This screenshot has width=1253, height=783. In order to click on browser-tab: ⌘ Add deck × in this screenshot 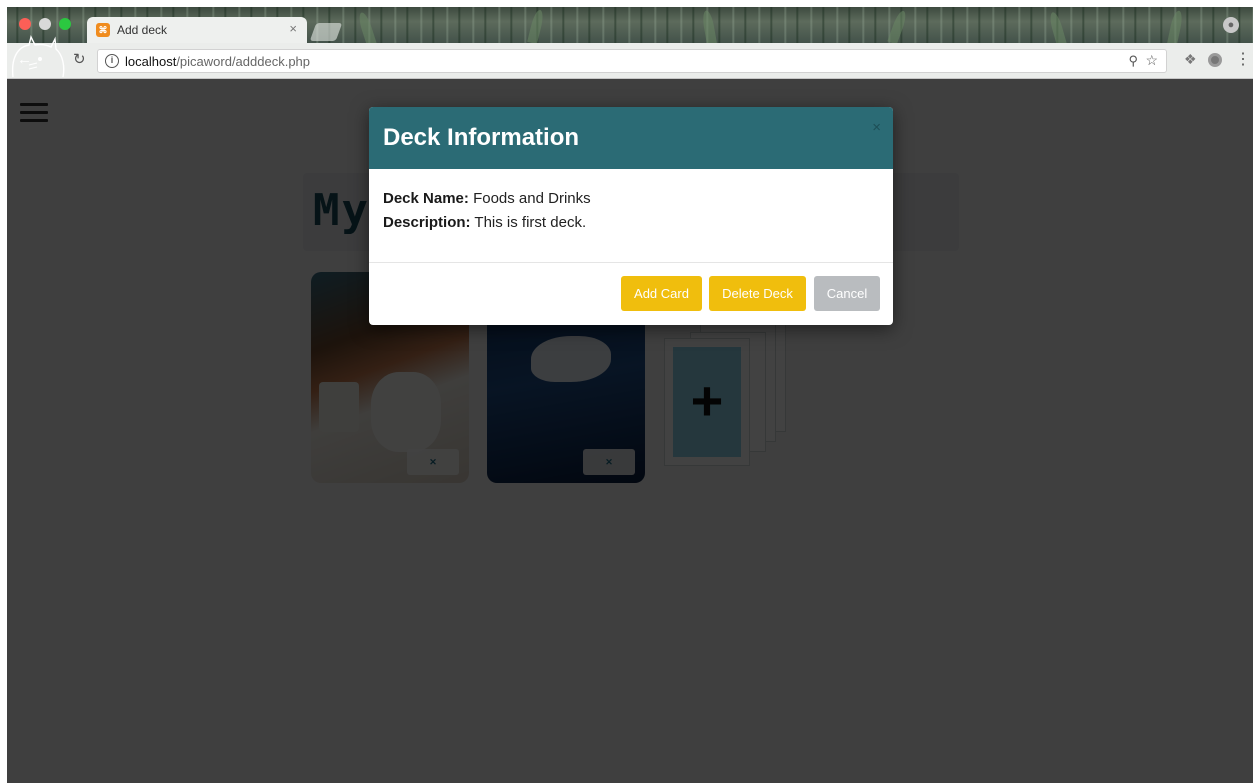, I will do `click(197, 30)`.